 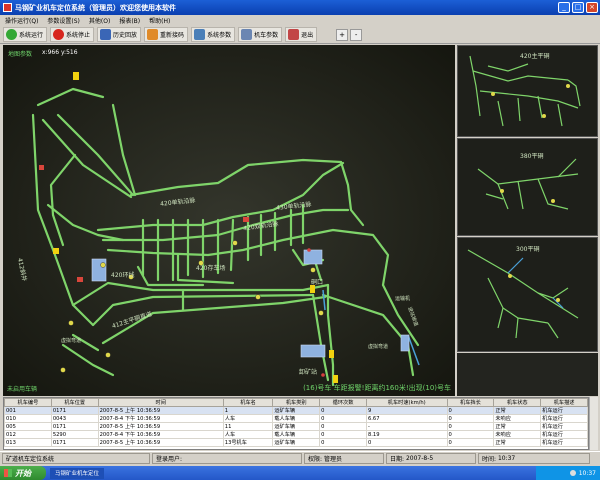 What do you see at coordinates (200, 34) in the screenshot?
I see `params-icon` at bounding box center [200, 34].